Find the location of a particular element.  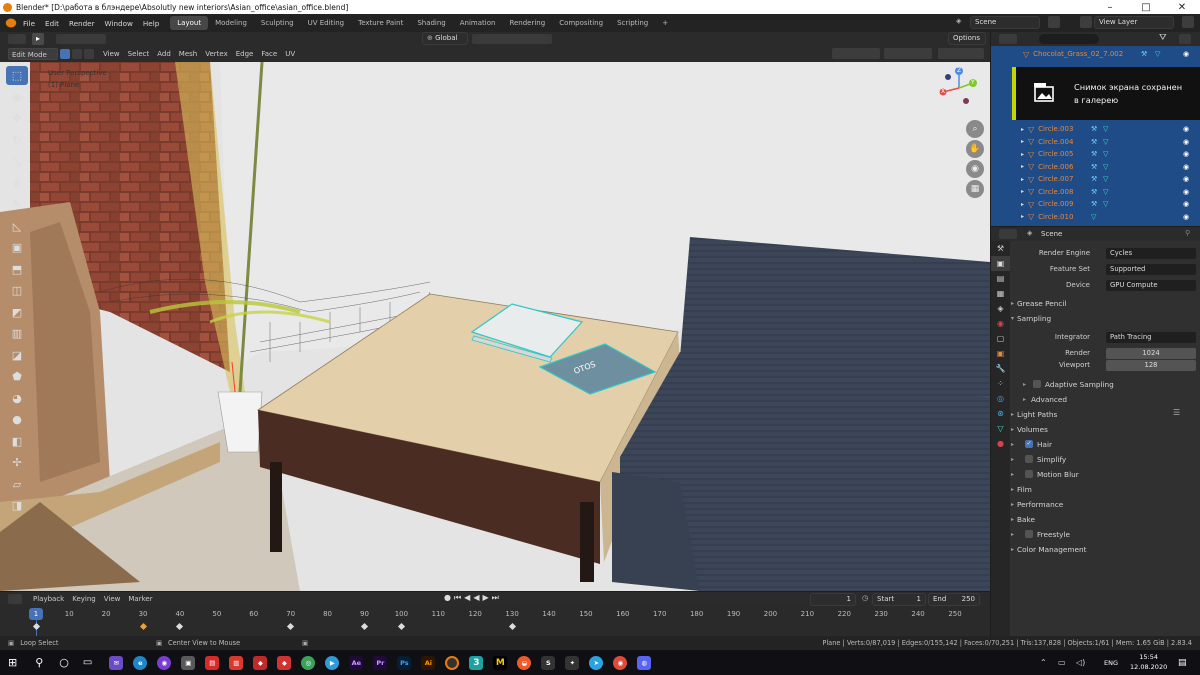

red-app-2-icon: ◆ is located at coordinates (284, 662).